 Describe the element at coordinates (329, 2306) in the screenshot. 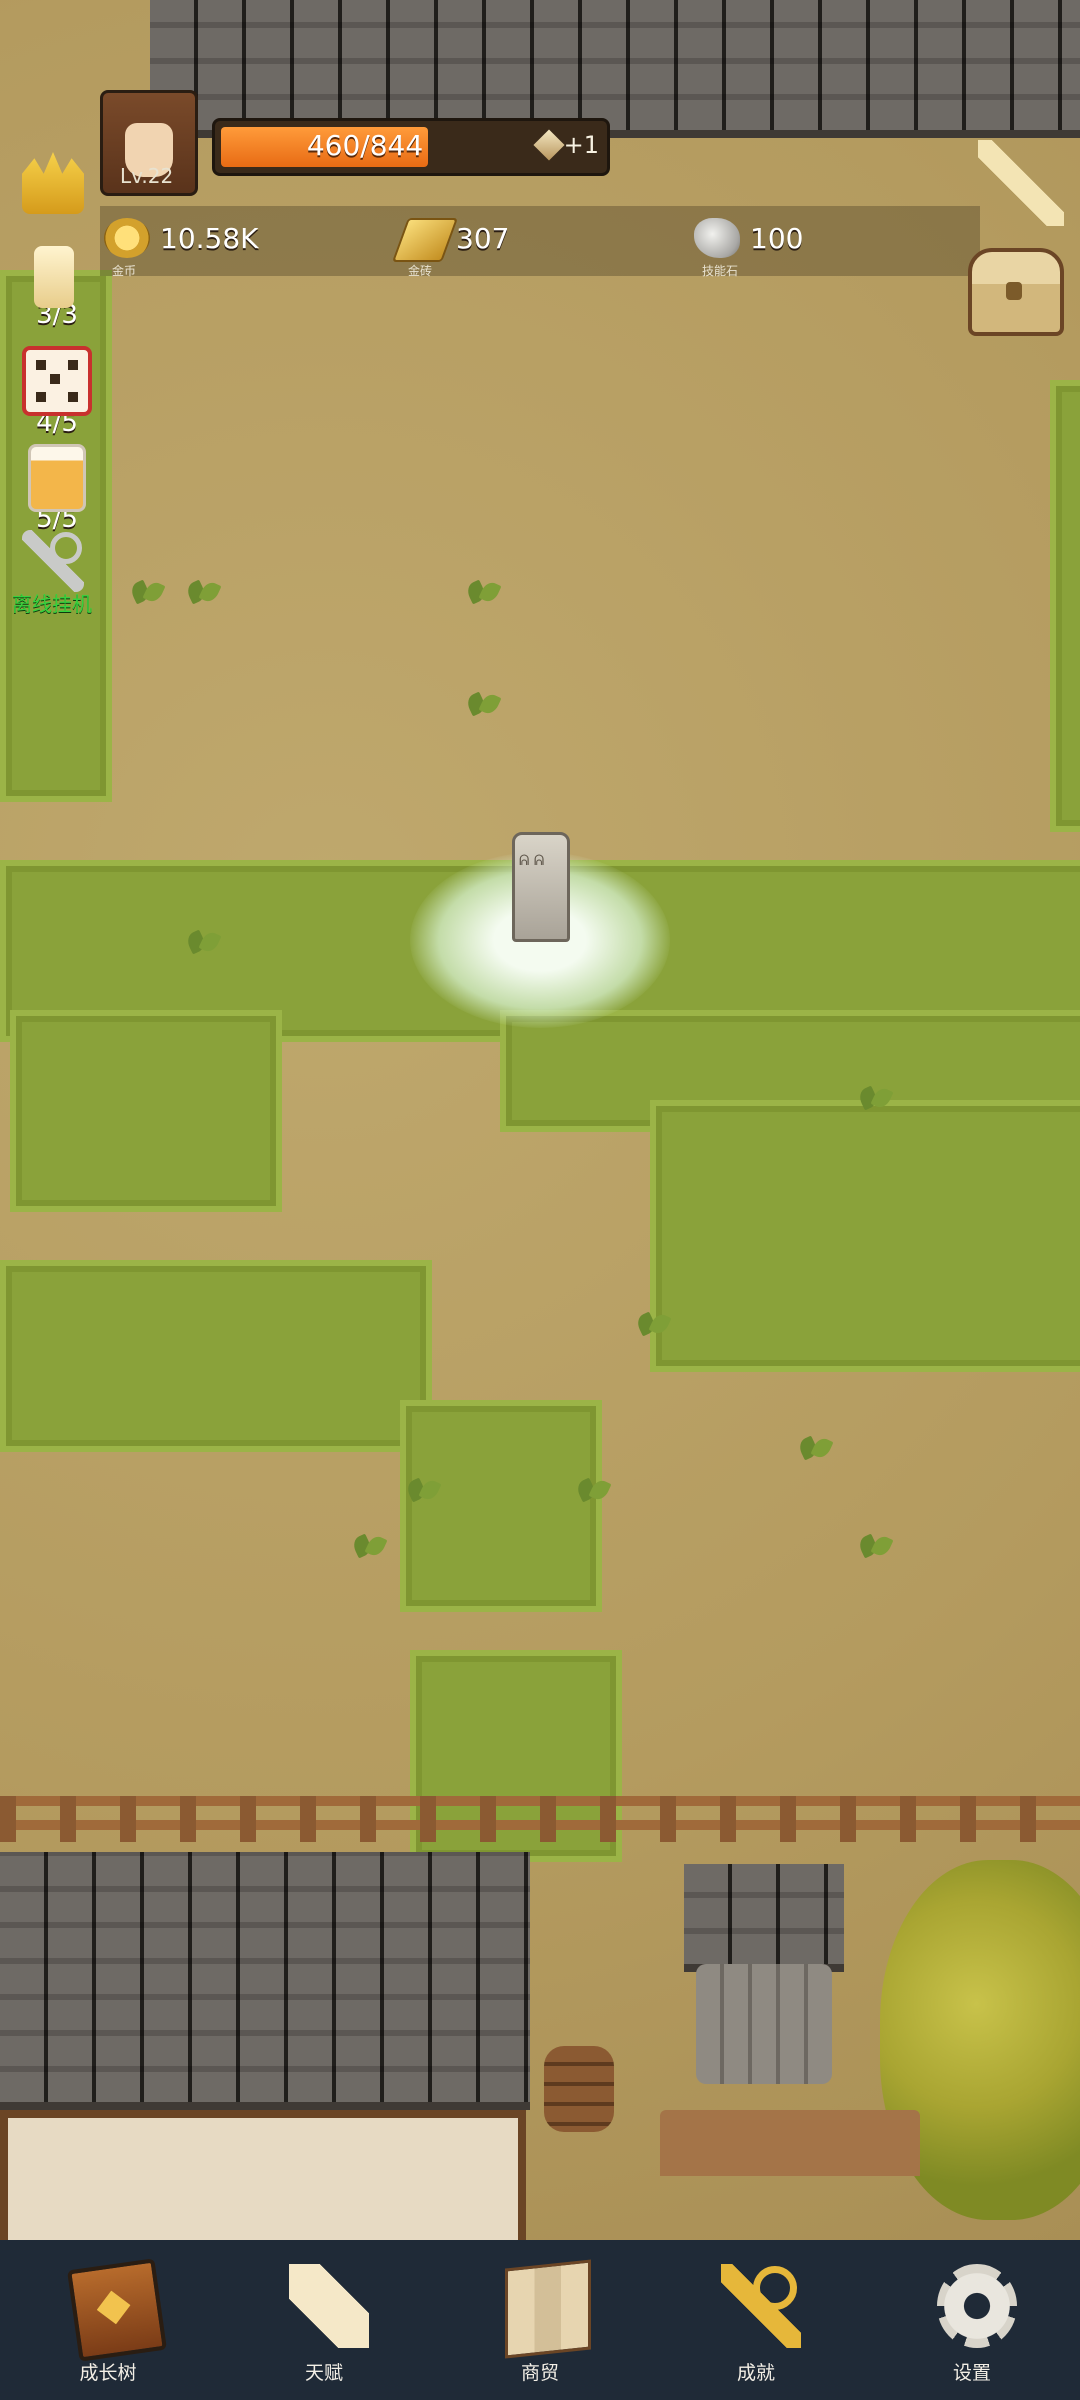

I see `scroll-icon` at that location.